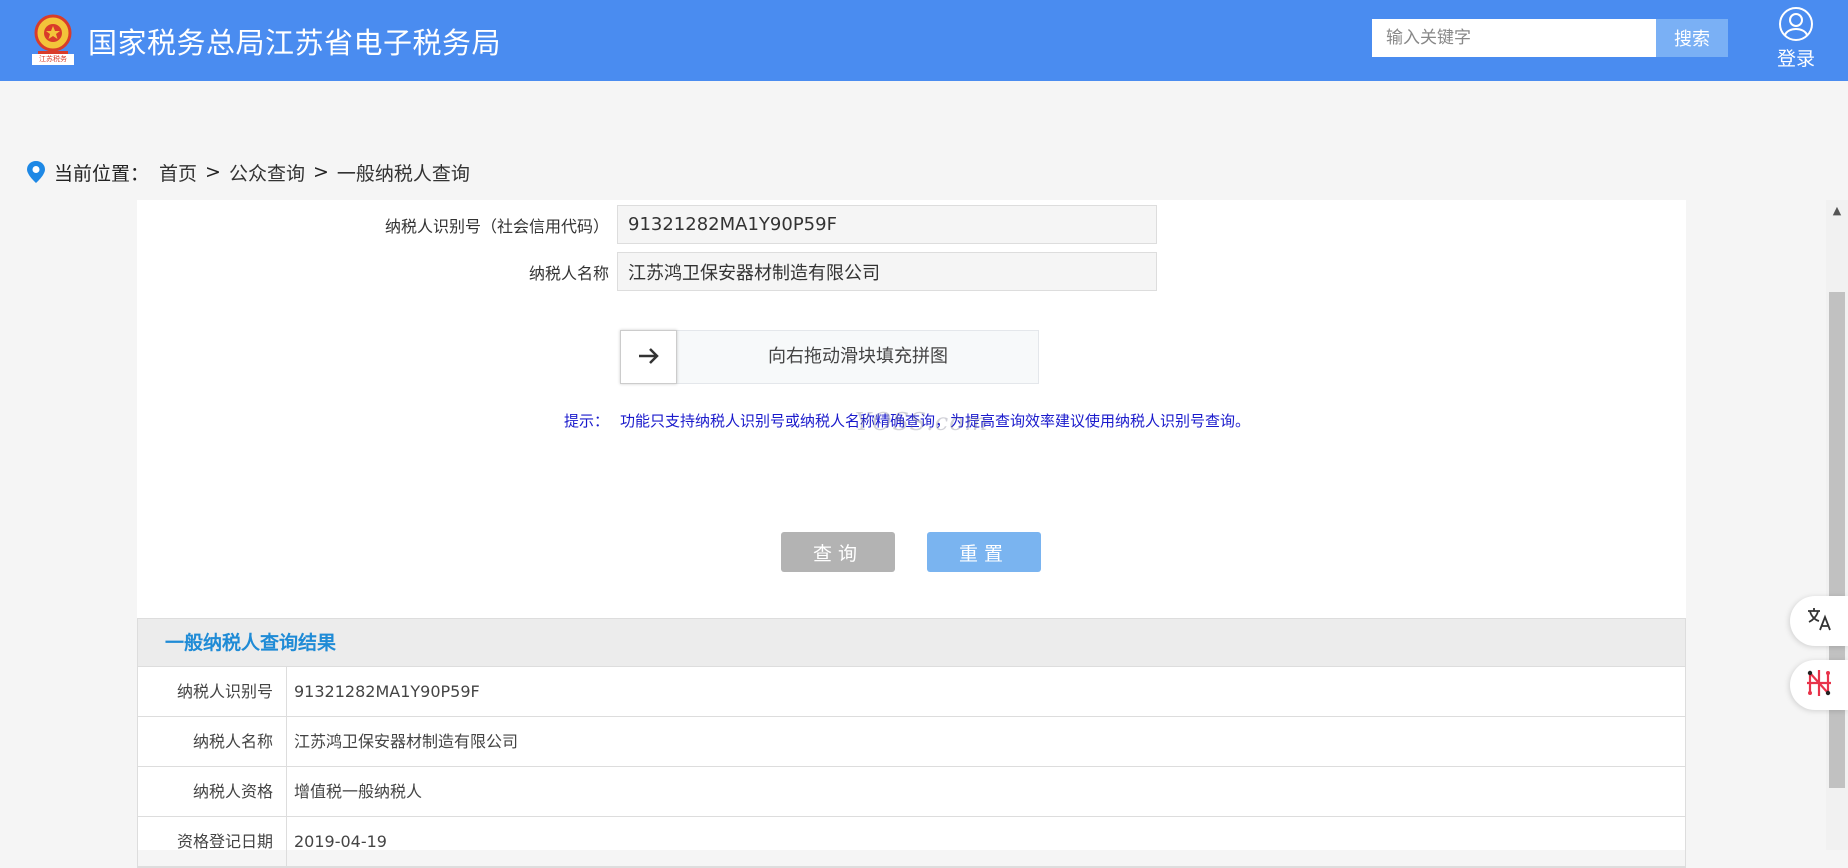  I want to click on taxpayer-id-row: 纳税人识别号（社会信用代码）, so click(647, 224).